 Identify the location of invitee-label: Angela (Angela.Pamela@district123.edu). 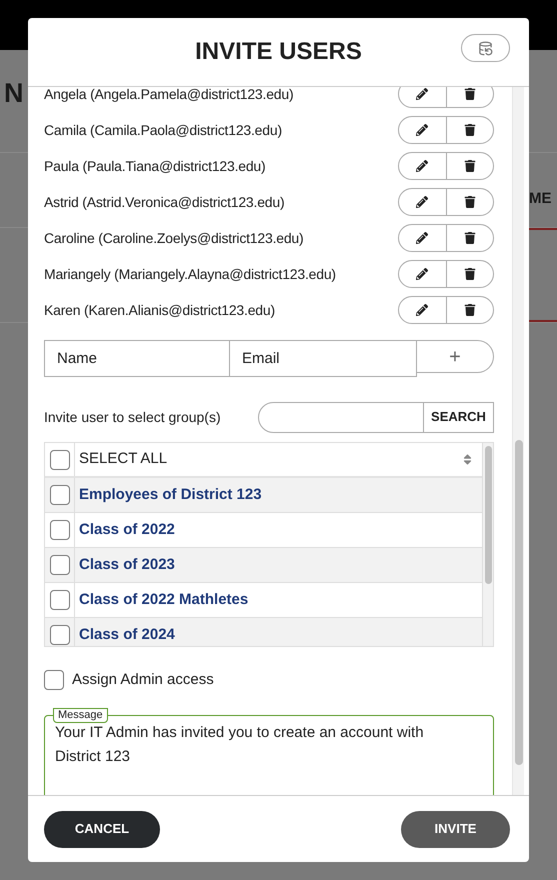
(169, 95).